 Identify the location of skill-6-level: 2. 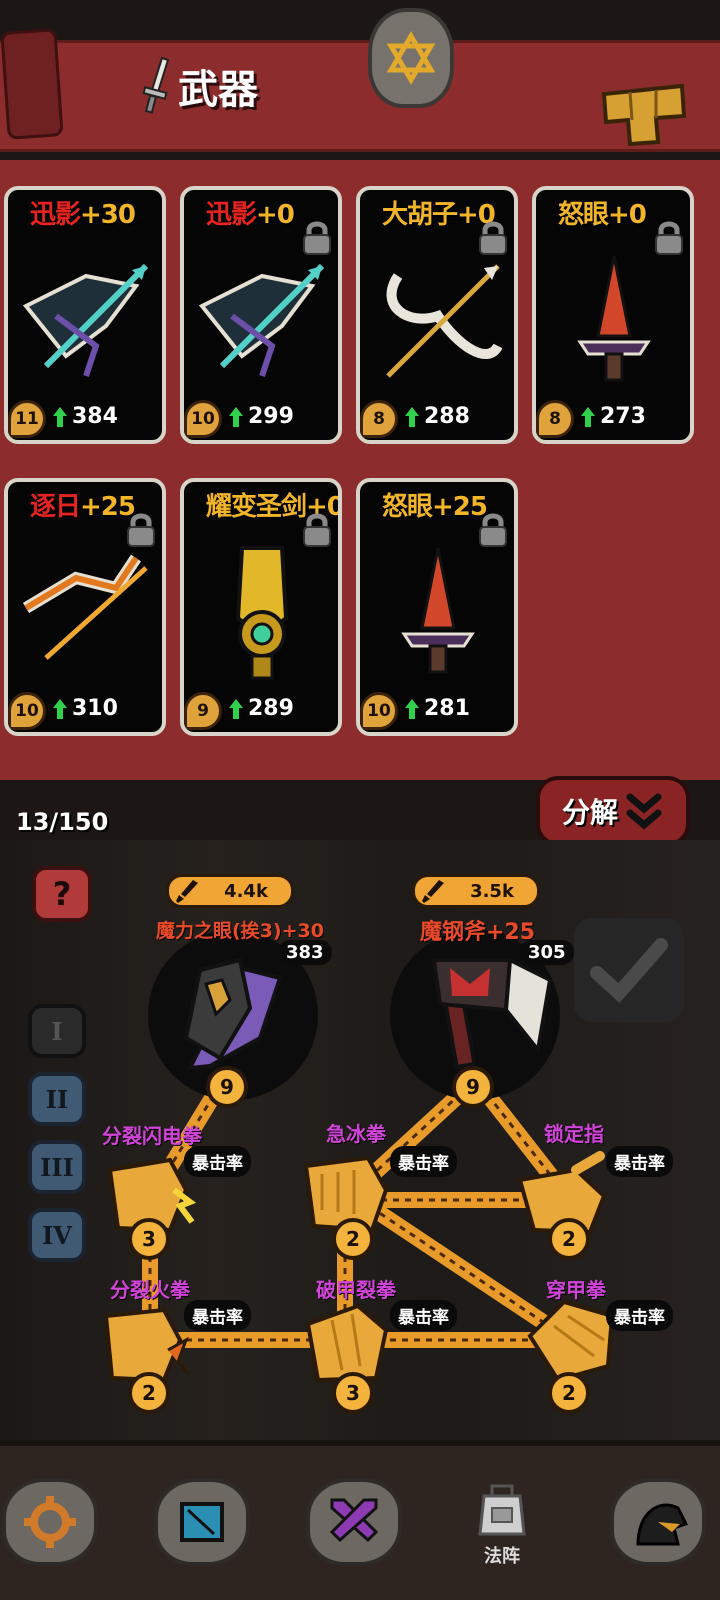
(569, 1393).